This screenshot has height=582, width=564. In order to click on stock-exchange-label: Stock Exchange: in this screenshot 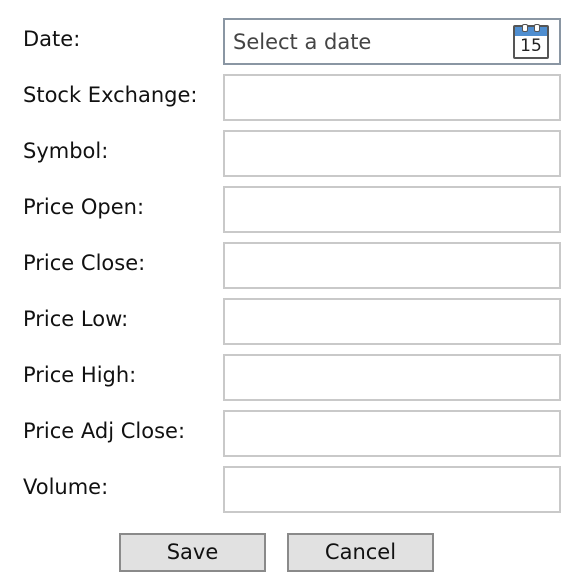, I will do `click(110, 95)`.